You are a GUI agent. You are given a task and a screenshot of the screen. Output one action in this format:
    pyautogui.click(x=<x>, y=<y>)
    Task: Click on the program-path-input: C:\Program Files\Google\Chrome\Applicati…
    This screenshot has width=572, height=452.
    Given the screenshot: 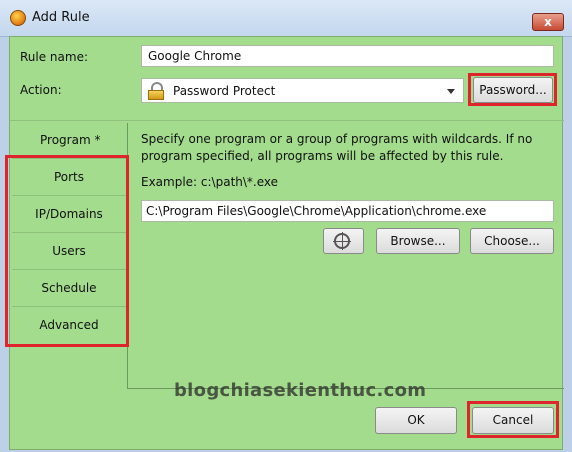 What is the action you would take?
    pyautogui.click(x=347, y=211)
    